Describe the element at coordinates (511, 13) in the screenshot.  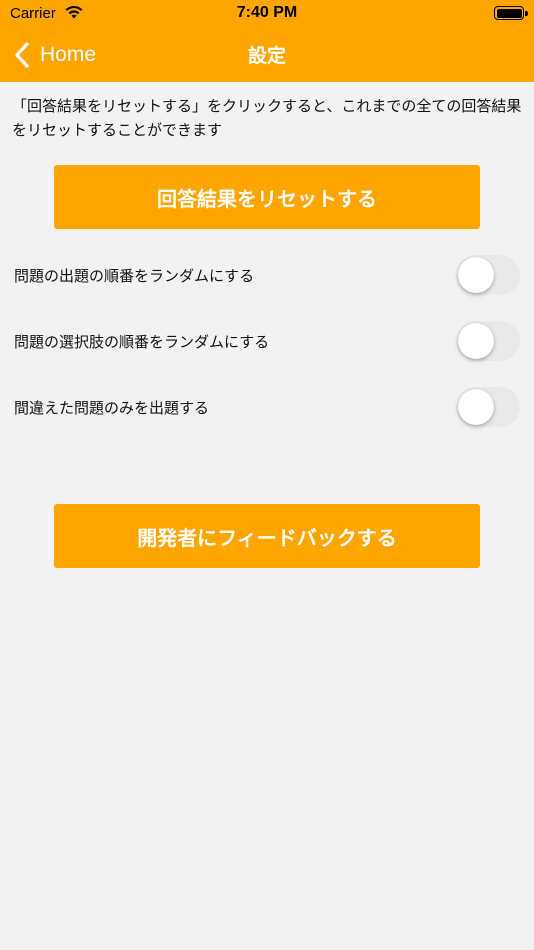
I see `battery-icon` at that location.